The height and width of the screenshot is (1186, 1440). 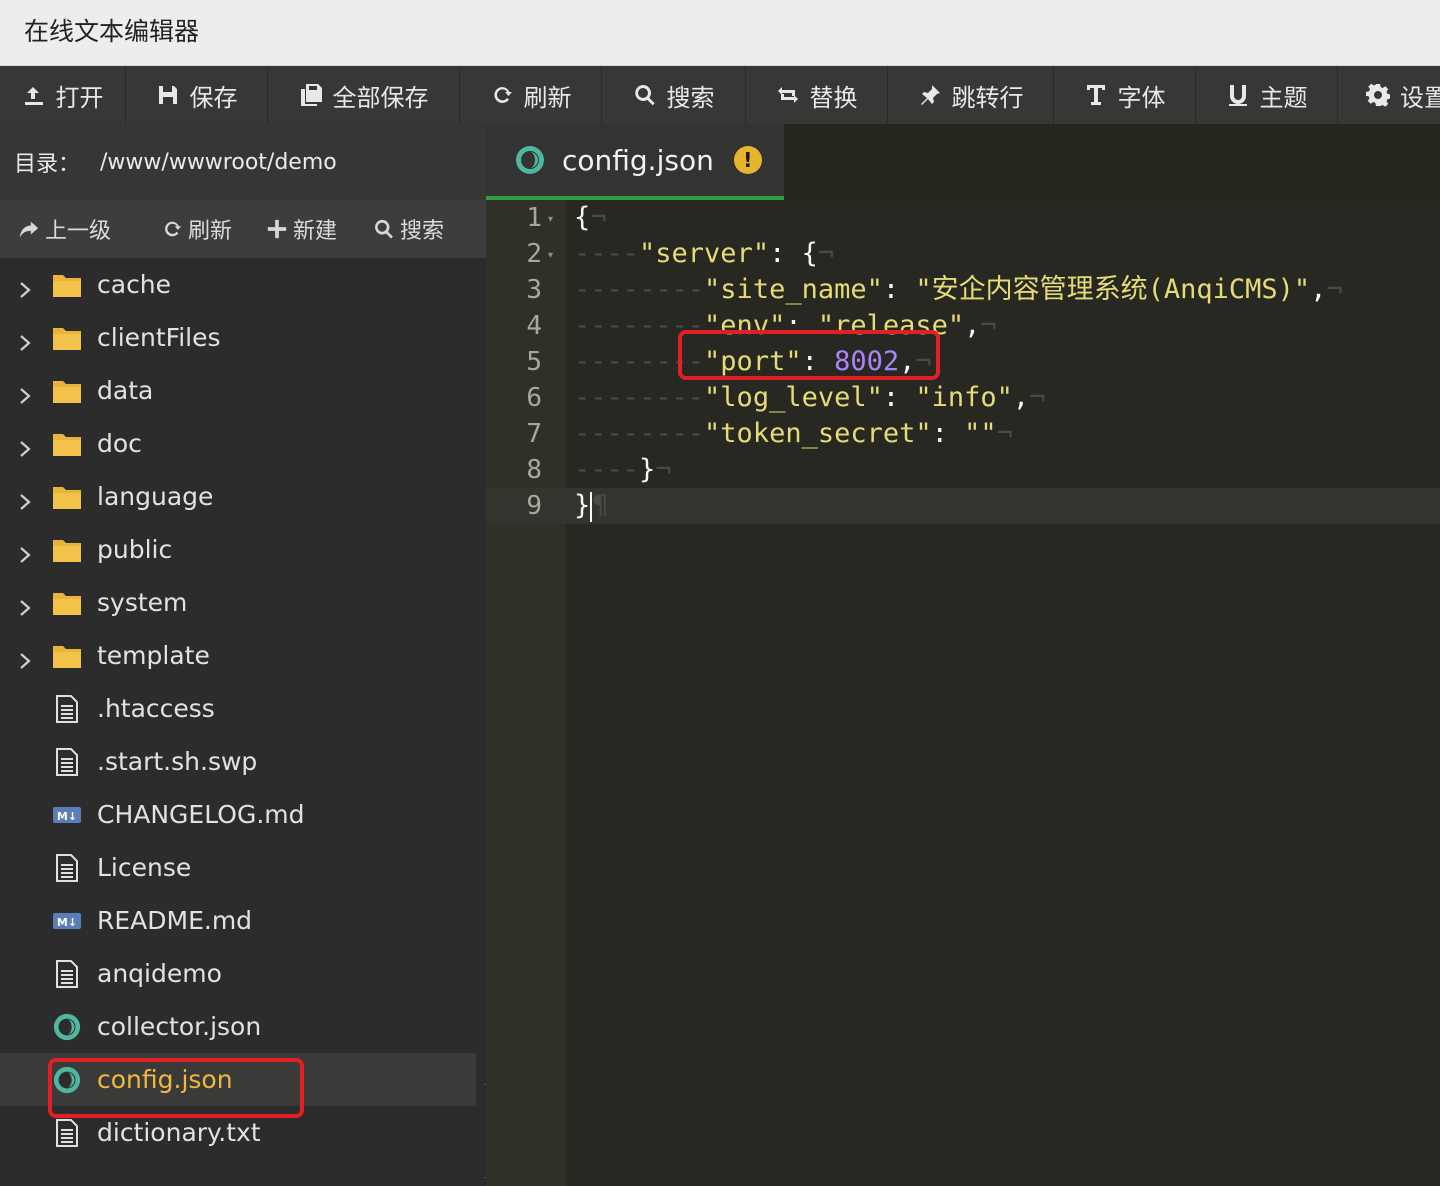 What do you see at coordinates (196, 229) in the screenshot?
I see `tree-refresh-button: 刷新` at bounding box center [196, 229].